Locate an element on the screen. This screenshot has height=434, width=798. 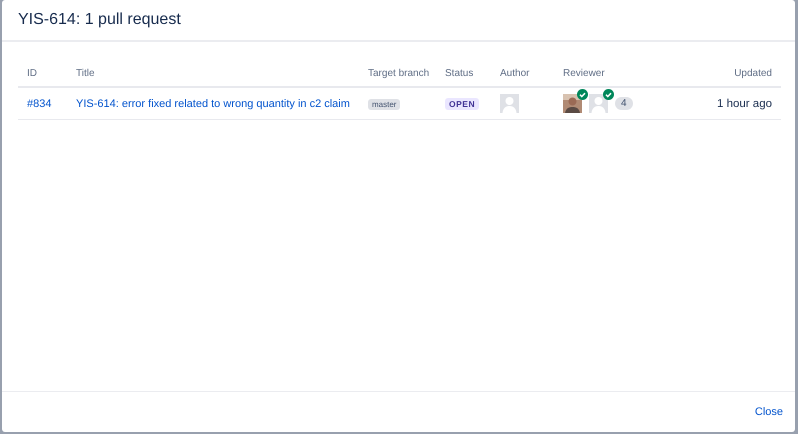
pull-request-title-link: YIS-614: error fixed related to wrong quantity in c2 claim is located at coordinates (213, 104).